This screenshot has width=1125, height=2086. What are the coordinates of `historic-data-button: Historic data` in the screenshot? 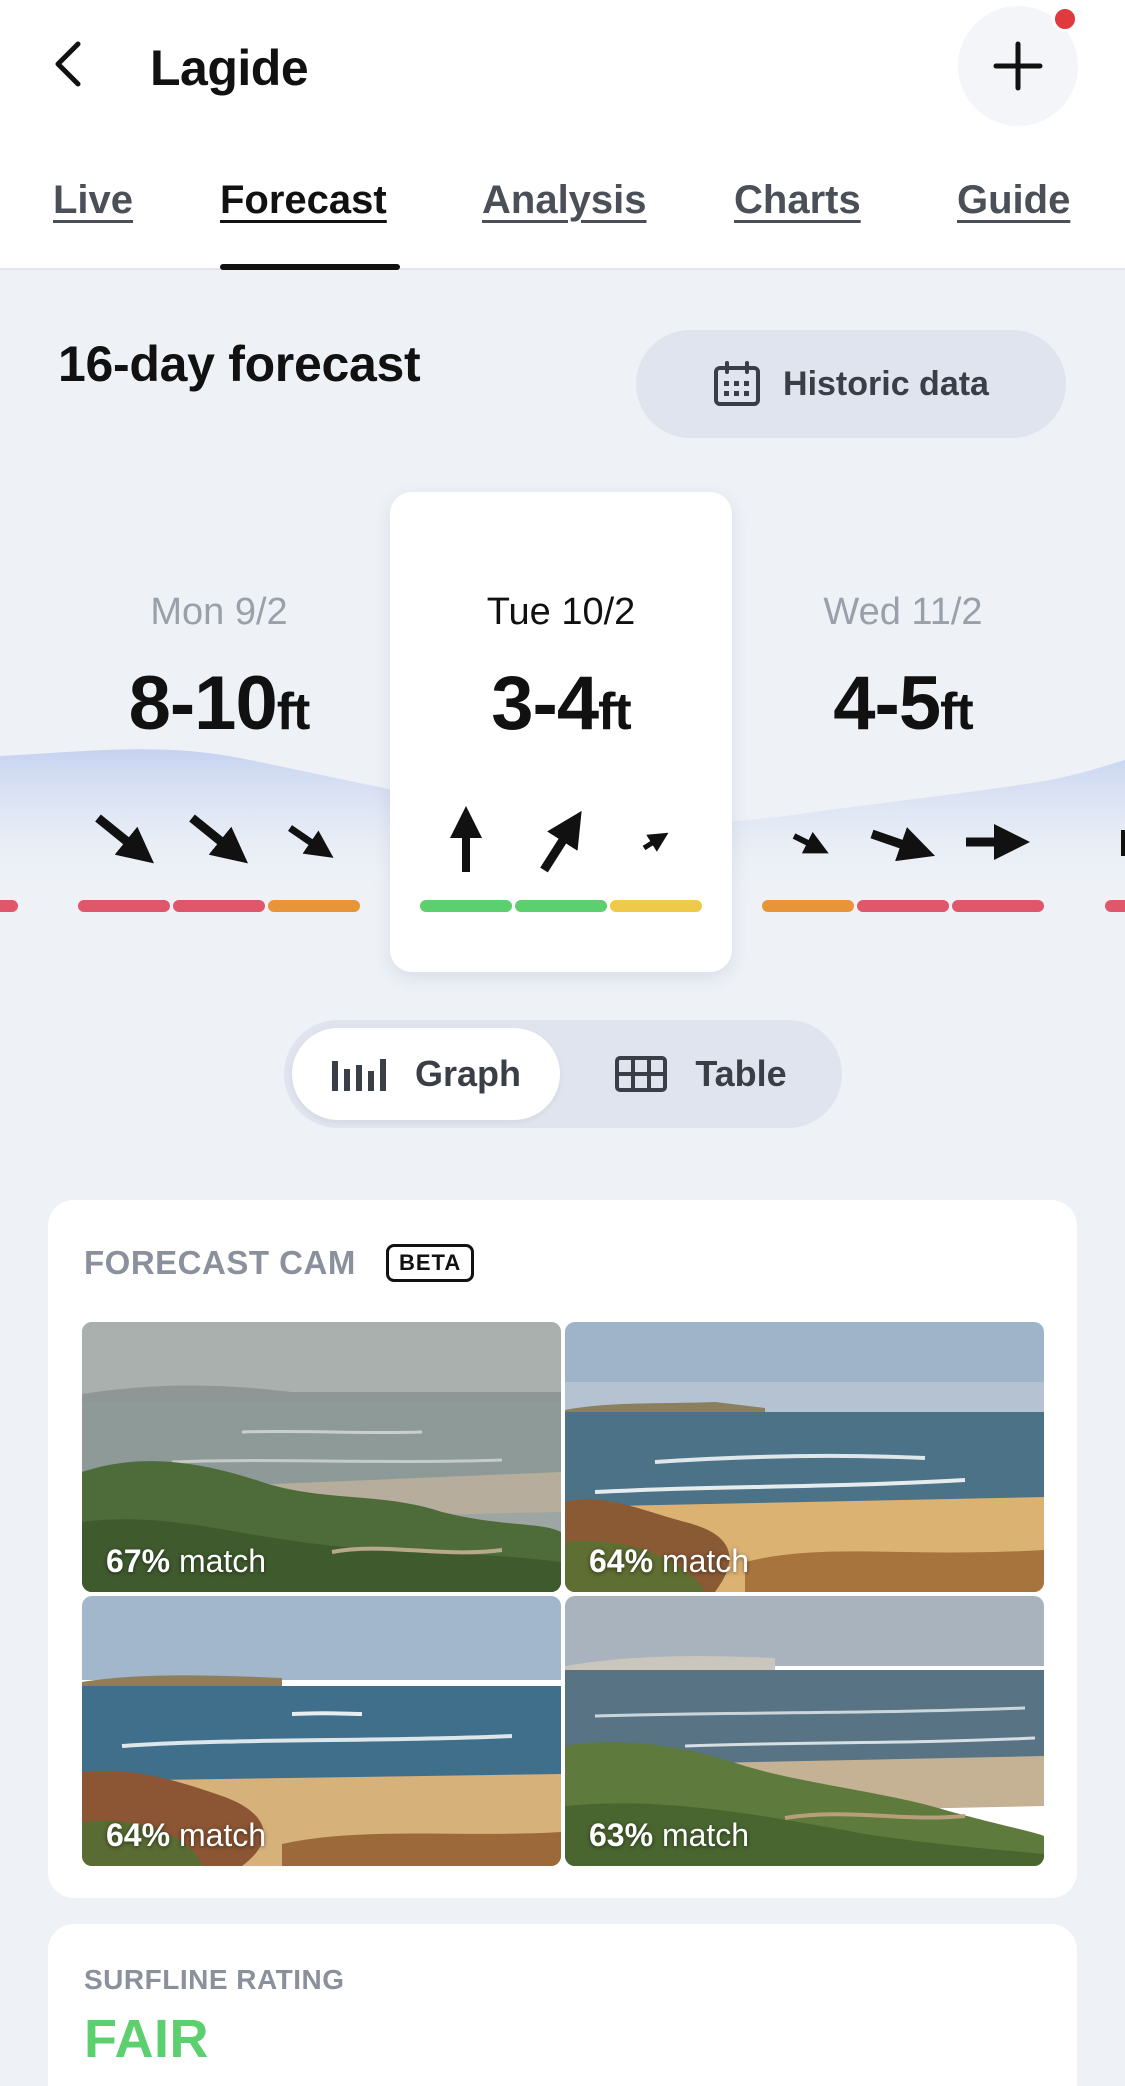 It's located at (851, 384).